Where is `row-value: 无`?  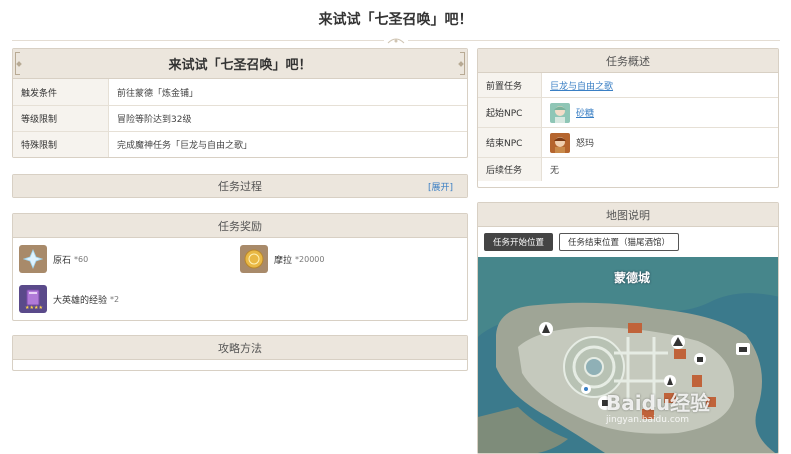 row-value: 无 is located at coordinates (555, 171).